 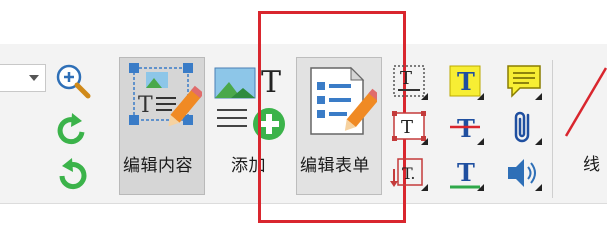 I want to click on text-box-button: T, so click(x=410, y=82).